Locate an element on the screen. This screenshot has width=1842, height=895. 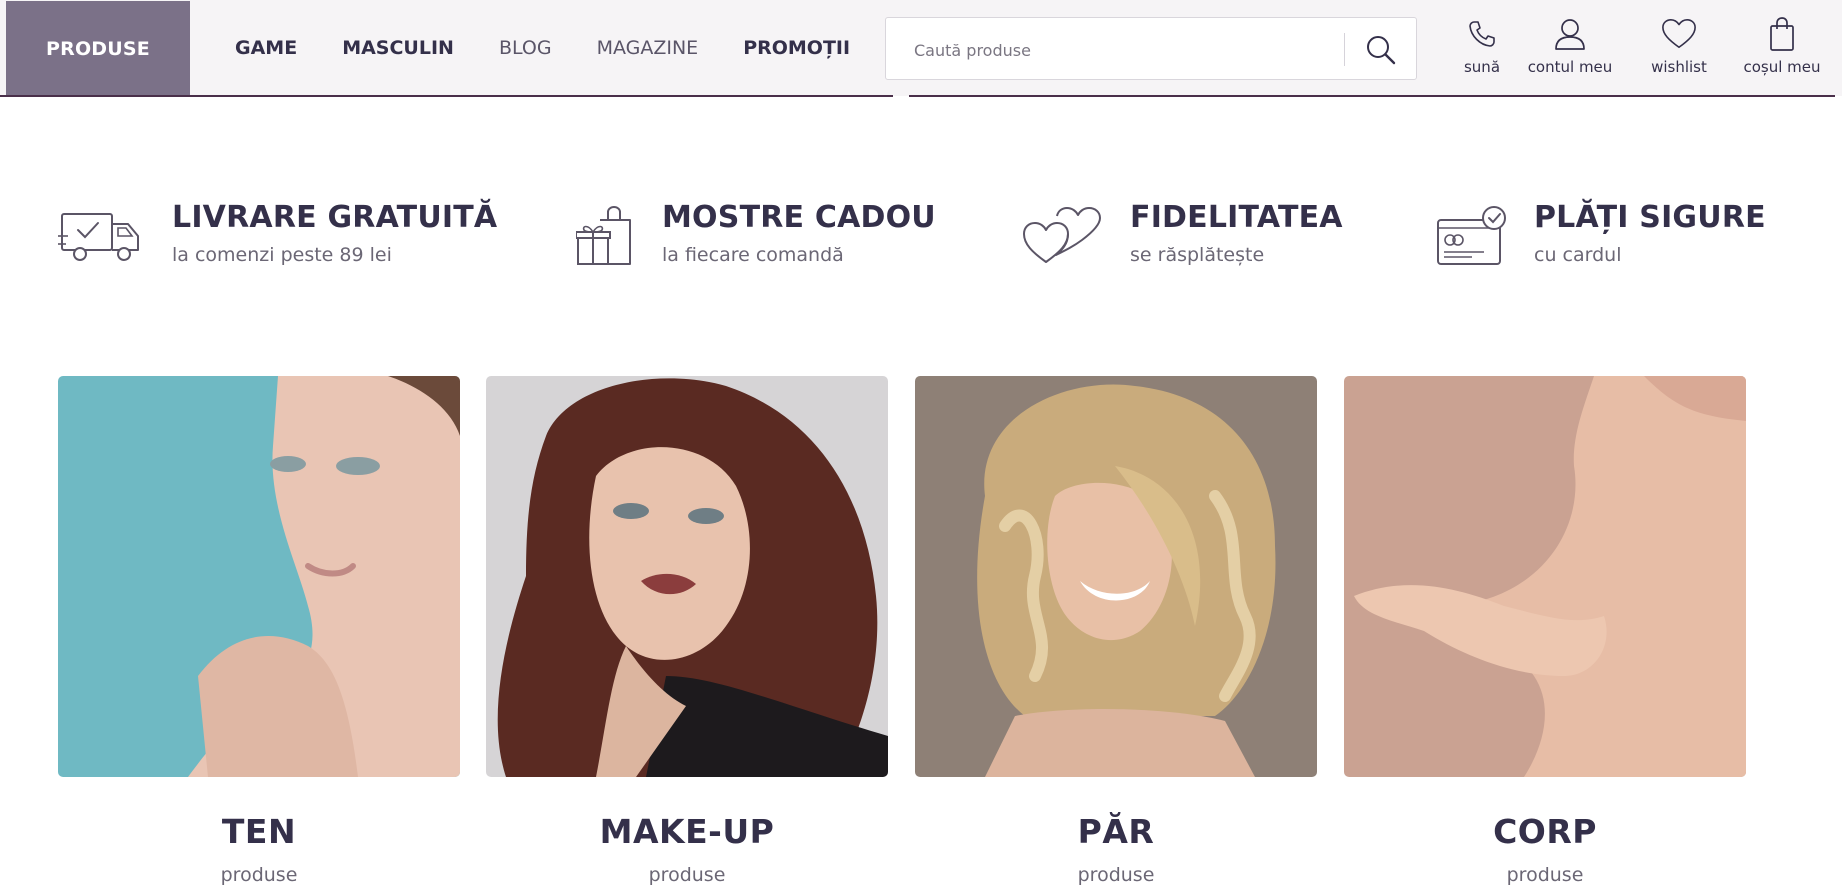
shopping-bag-icon is located at coordinates (1782, 34).